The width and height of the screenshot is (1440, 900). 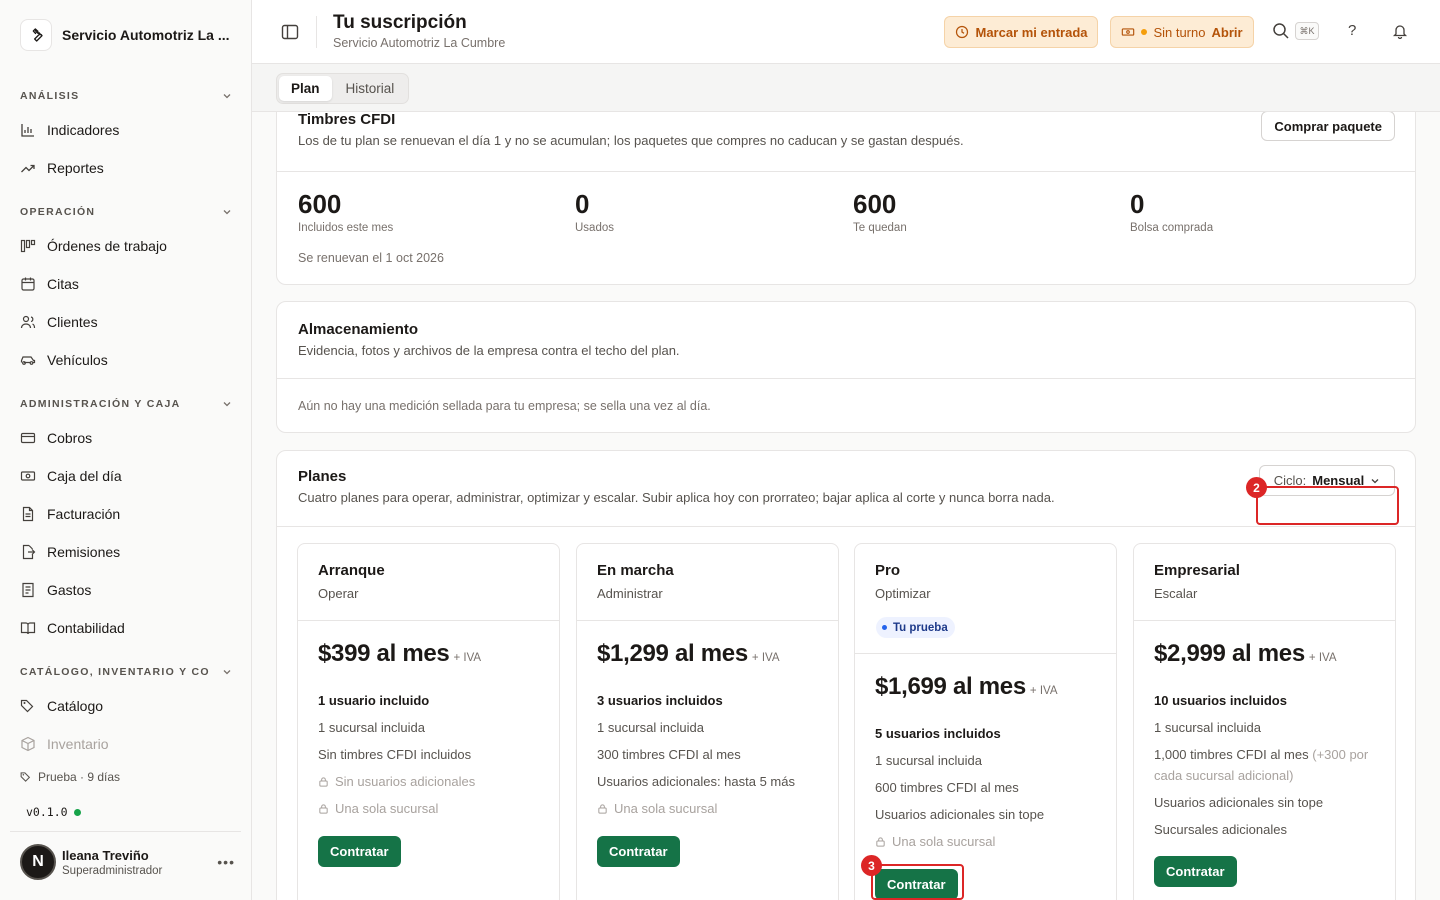 I want to click on storage-title: Almacenamiento, so click(x=358, y=329).